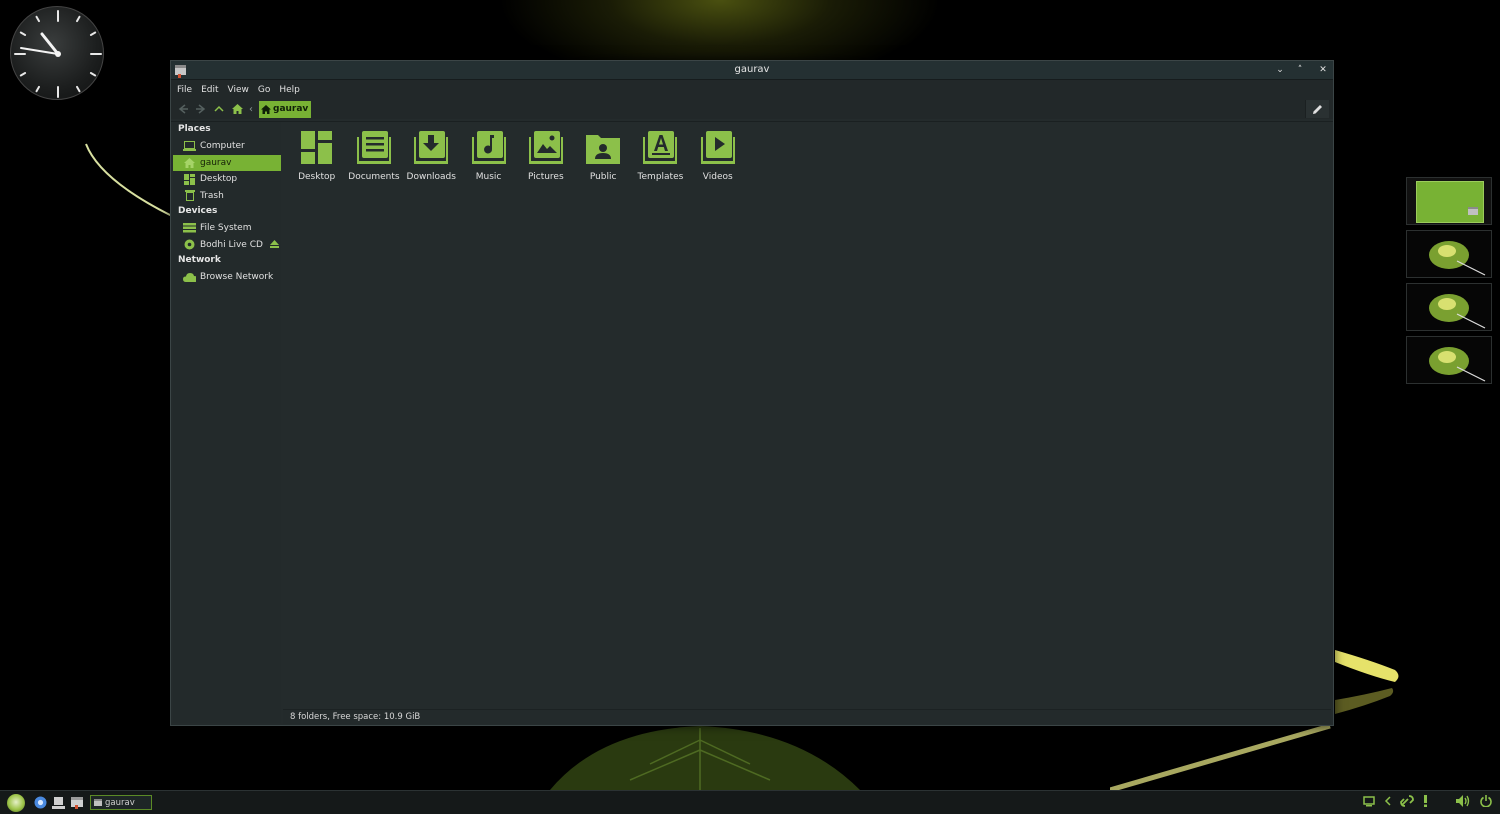 This screenshot has height=814, width=1500. What do you see at coordinates (129, 180) in the screenshot?
I see `leaf-stem-decoration` at bounding box center [129, 180].